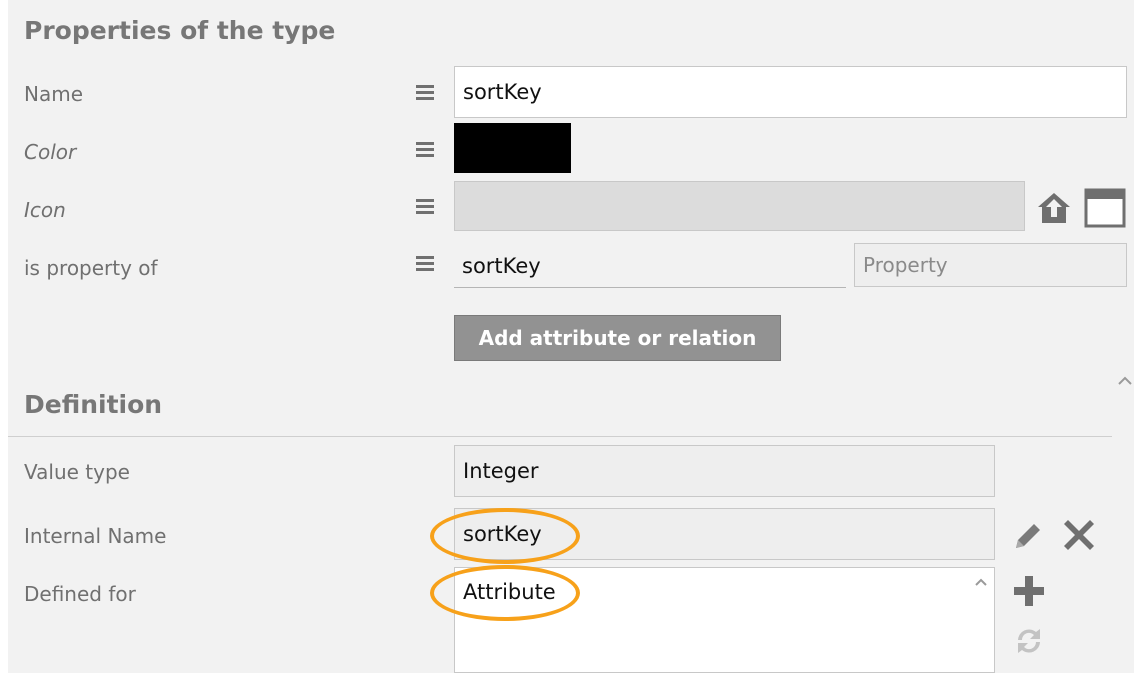 Image resolution: width=1134 pixels, height=673 pixels. What do you see at coordinates (1028, 536) in the screenshot?
I see `pencil-icon` at bounding box center [1028, 536].